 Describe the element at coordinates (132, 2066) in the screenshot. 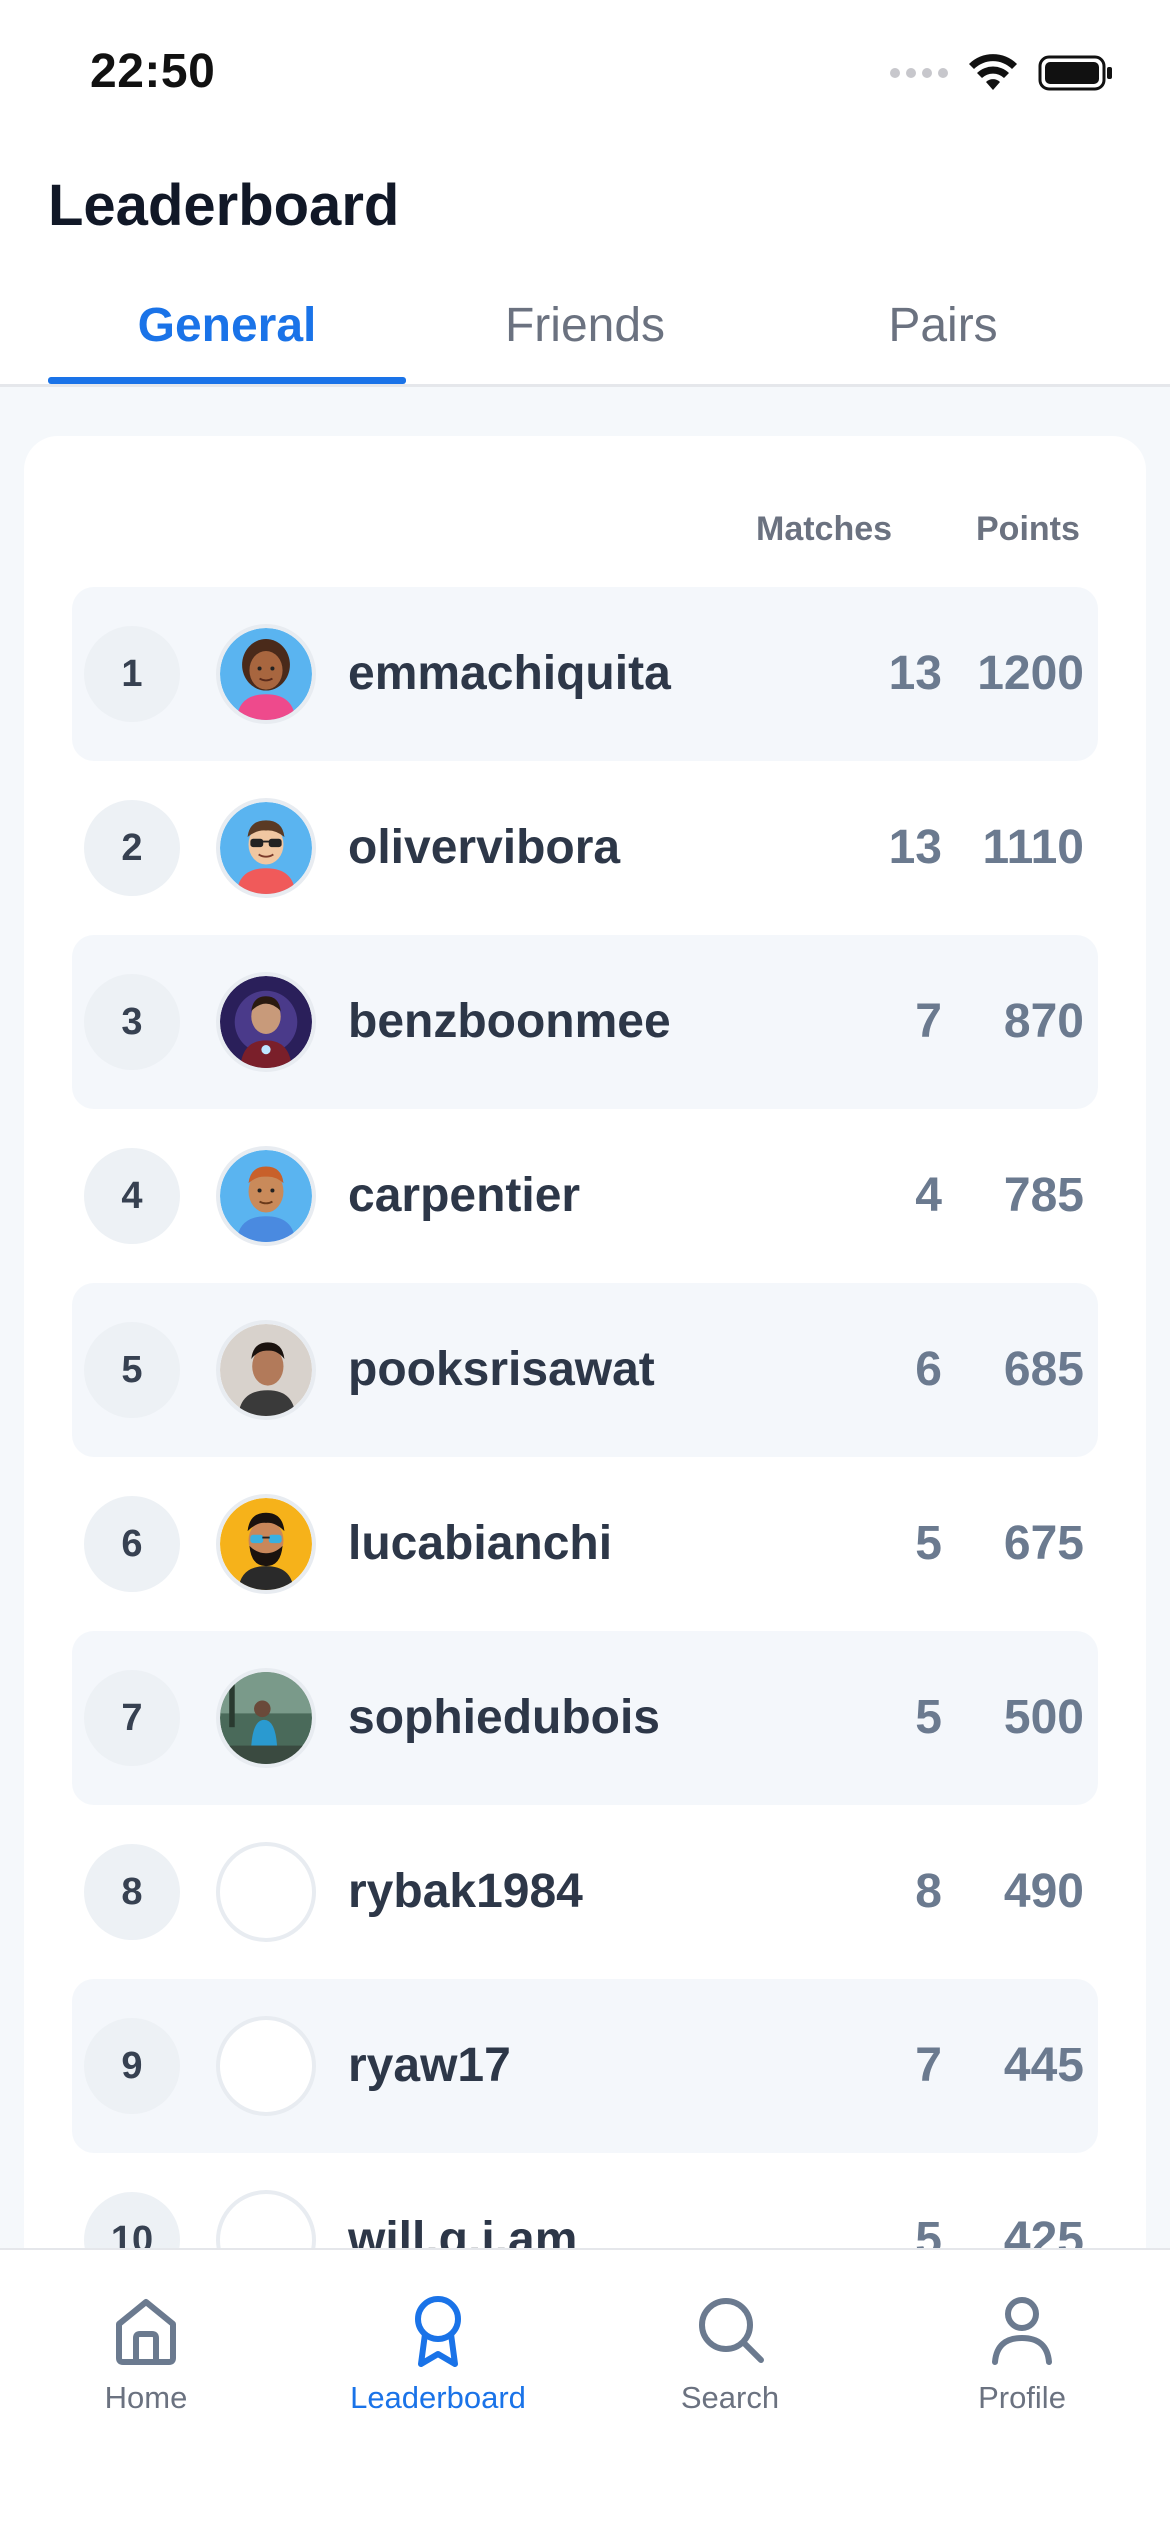

I see `rank-badge: 9` at that location.